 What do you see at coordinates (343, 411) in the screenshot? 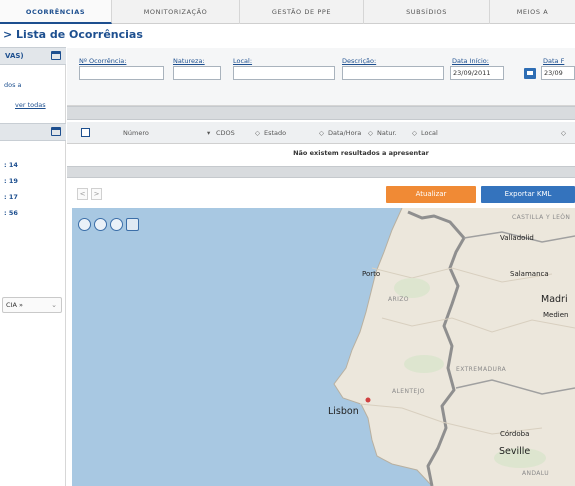
I see `map-city-label: Lisbon` at bounding box center [343, 411].